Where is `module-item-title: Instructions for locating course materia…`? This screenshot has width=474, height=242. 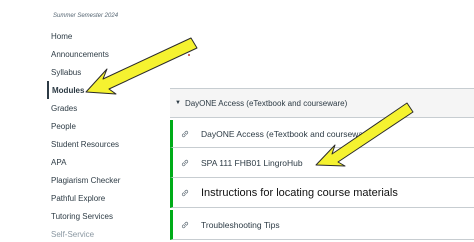
module-item-title: Instructions for locating course materia… is located at coordinates (299, 193).